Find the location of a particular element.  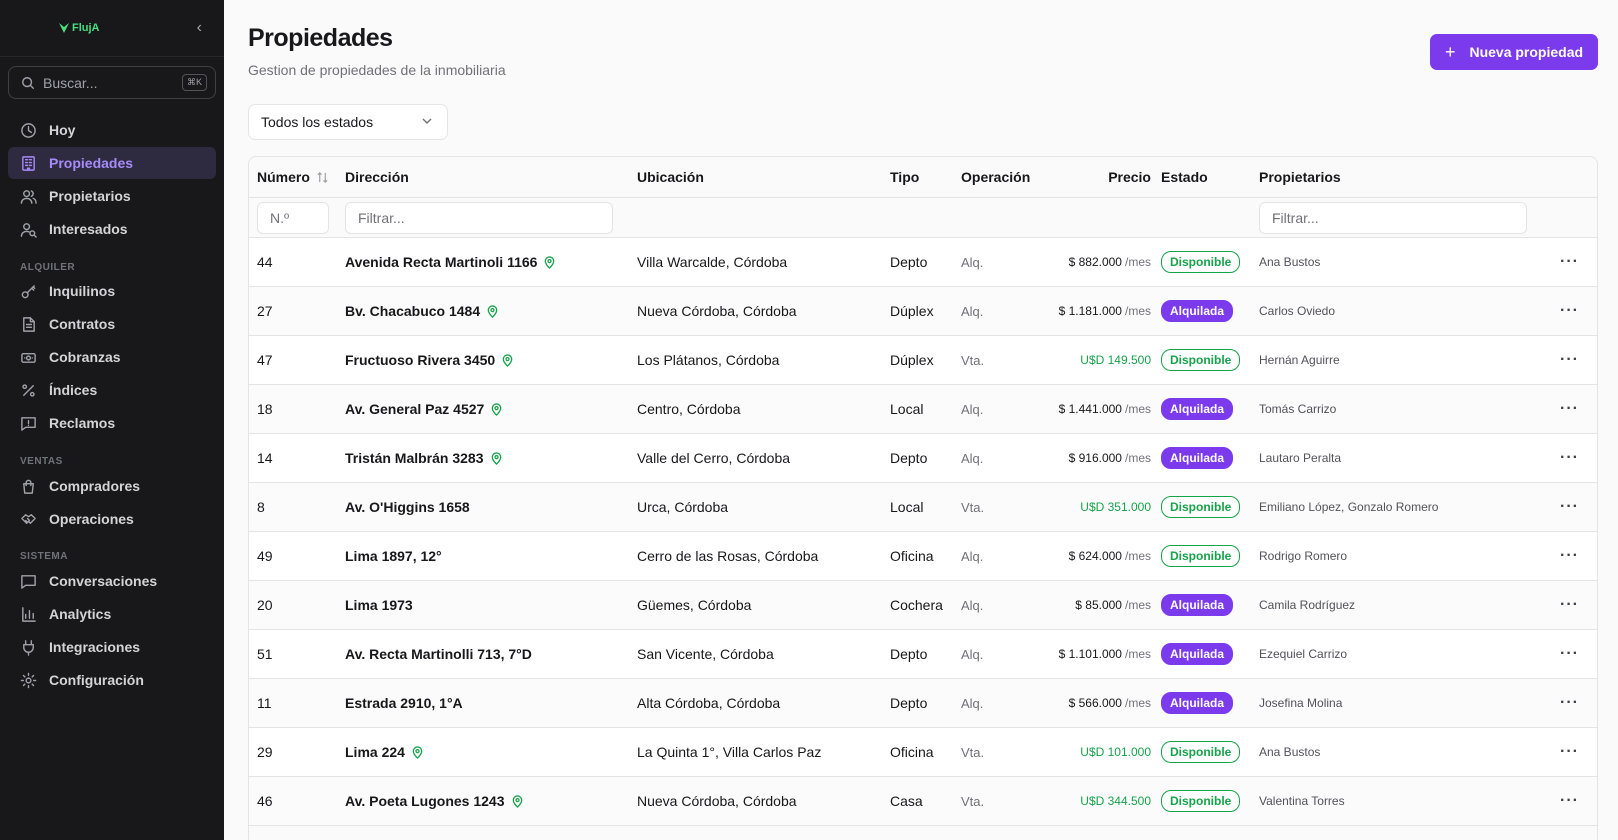

new-property-button: + Nueva propiedad is located at coordinates (1514, 52).